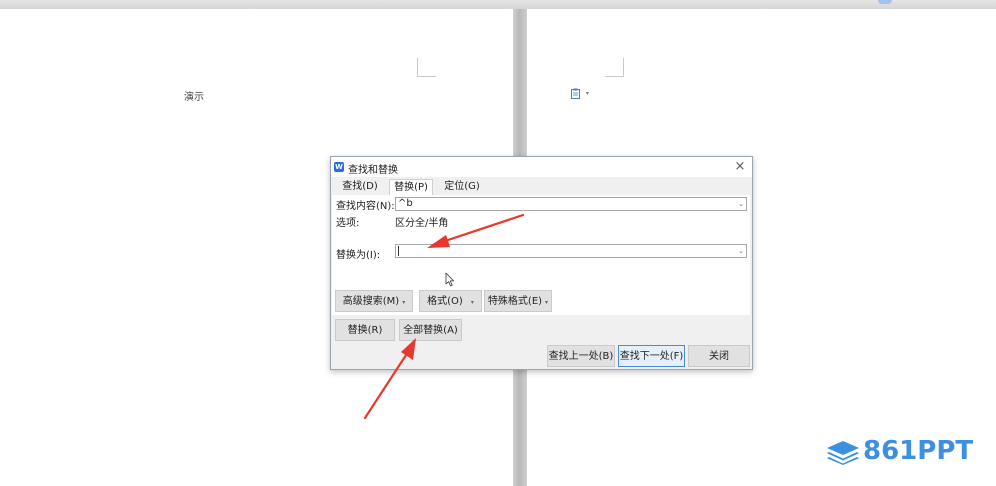  Describe the element at coordinates (918, 451) in the screenshot. I see `watermark-text: 861PPT` at that location.